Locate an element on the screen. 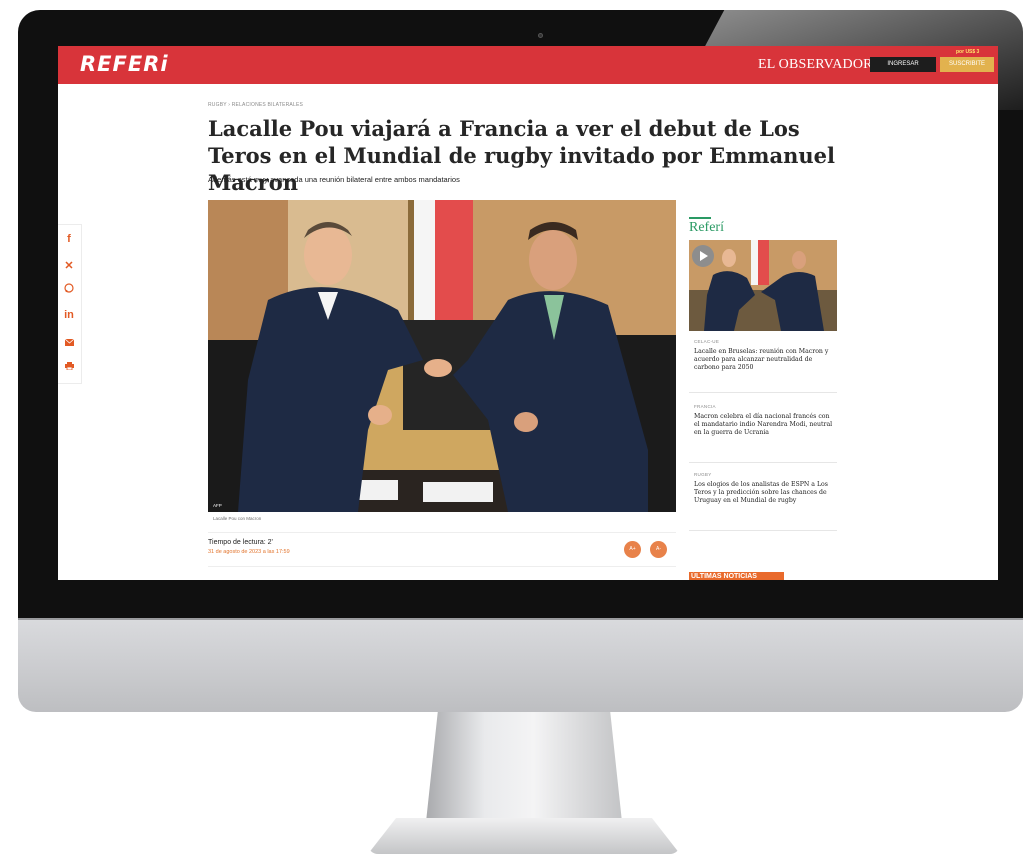  sidebar-story-category: RUGBY is located at coordinates (703, 474).